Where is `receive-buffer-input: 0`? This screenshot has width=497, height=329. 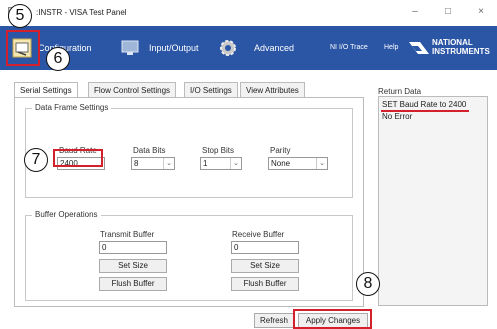
receive-buffer-input: 0 is located at coordinates (265, 247).